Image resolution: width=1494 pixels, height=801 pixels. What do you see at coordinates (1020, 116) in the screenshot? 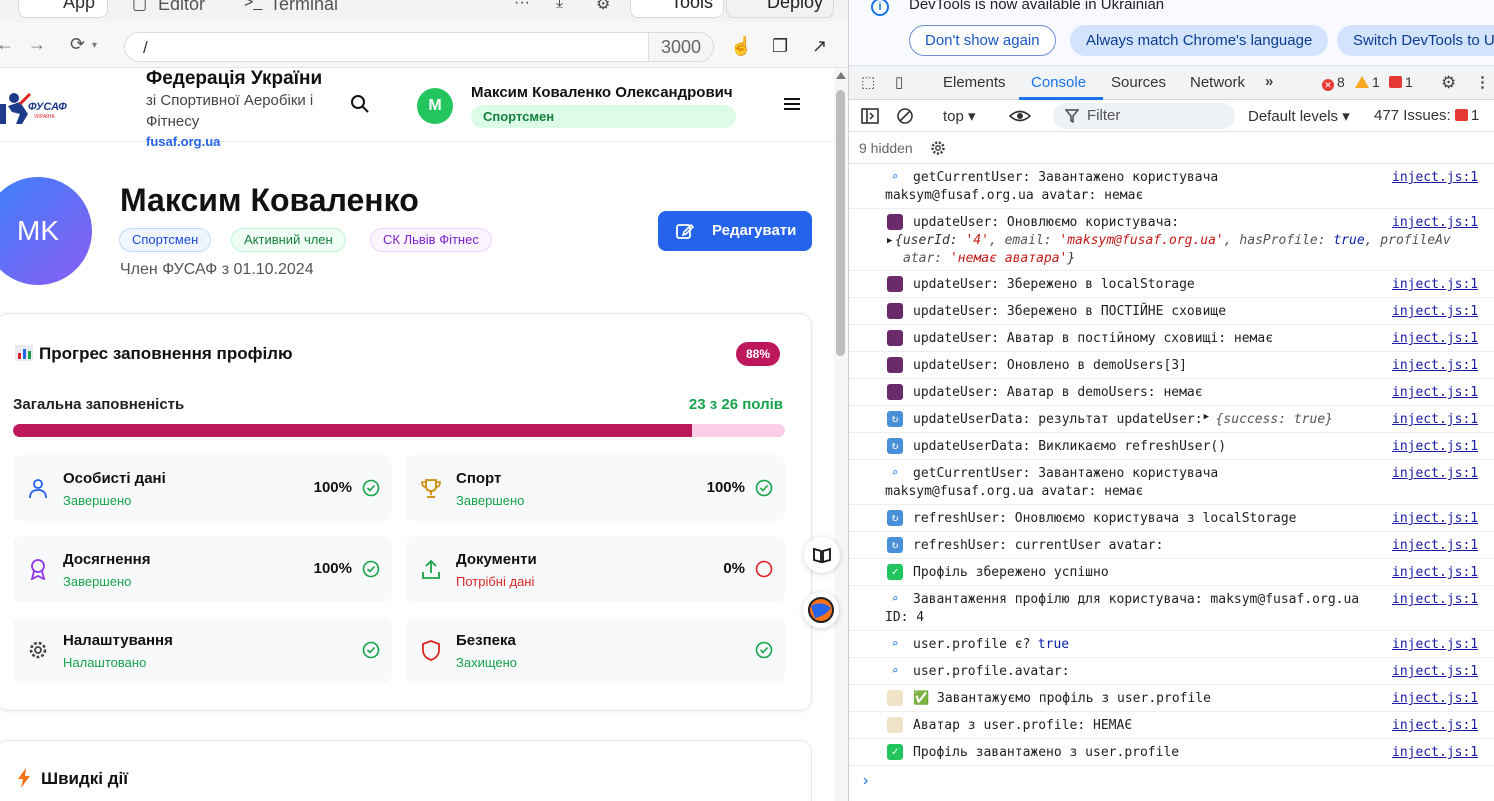
I see `eye-icon` at bounding box center [1020, 116].